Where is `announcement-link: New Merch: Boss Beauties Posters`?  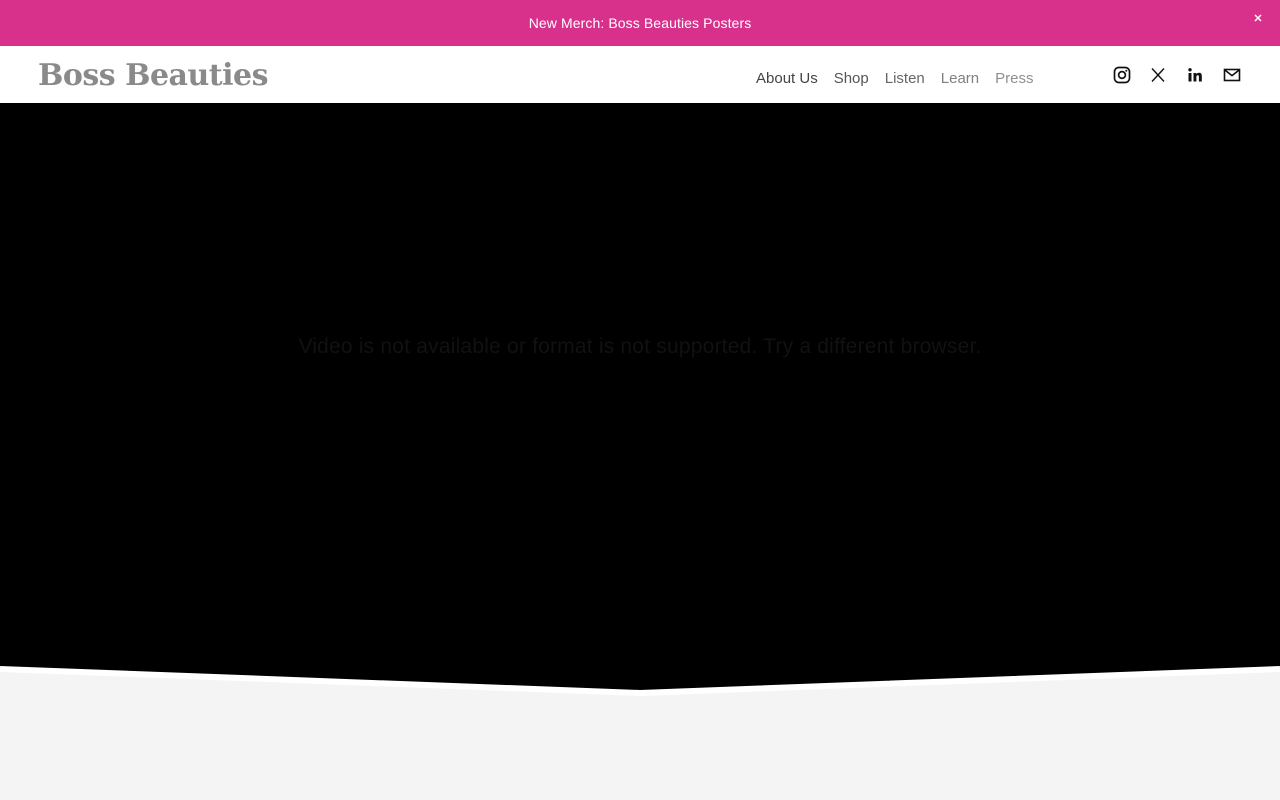 announcement-link: New Merch: Boss Beauties Posters is located at coordinates (640, 23).